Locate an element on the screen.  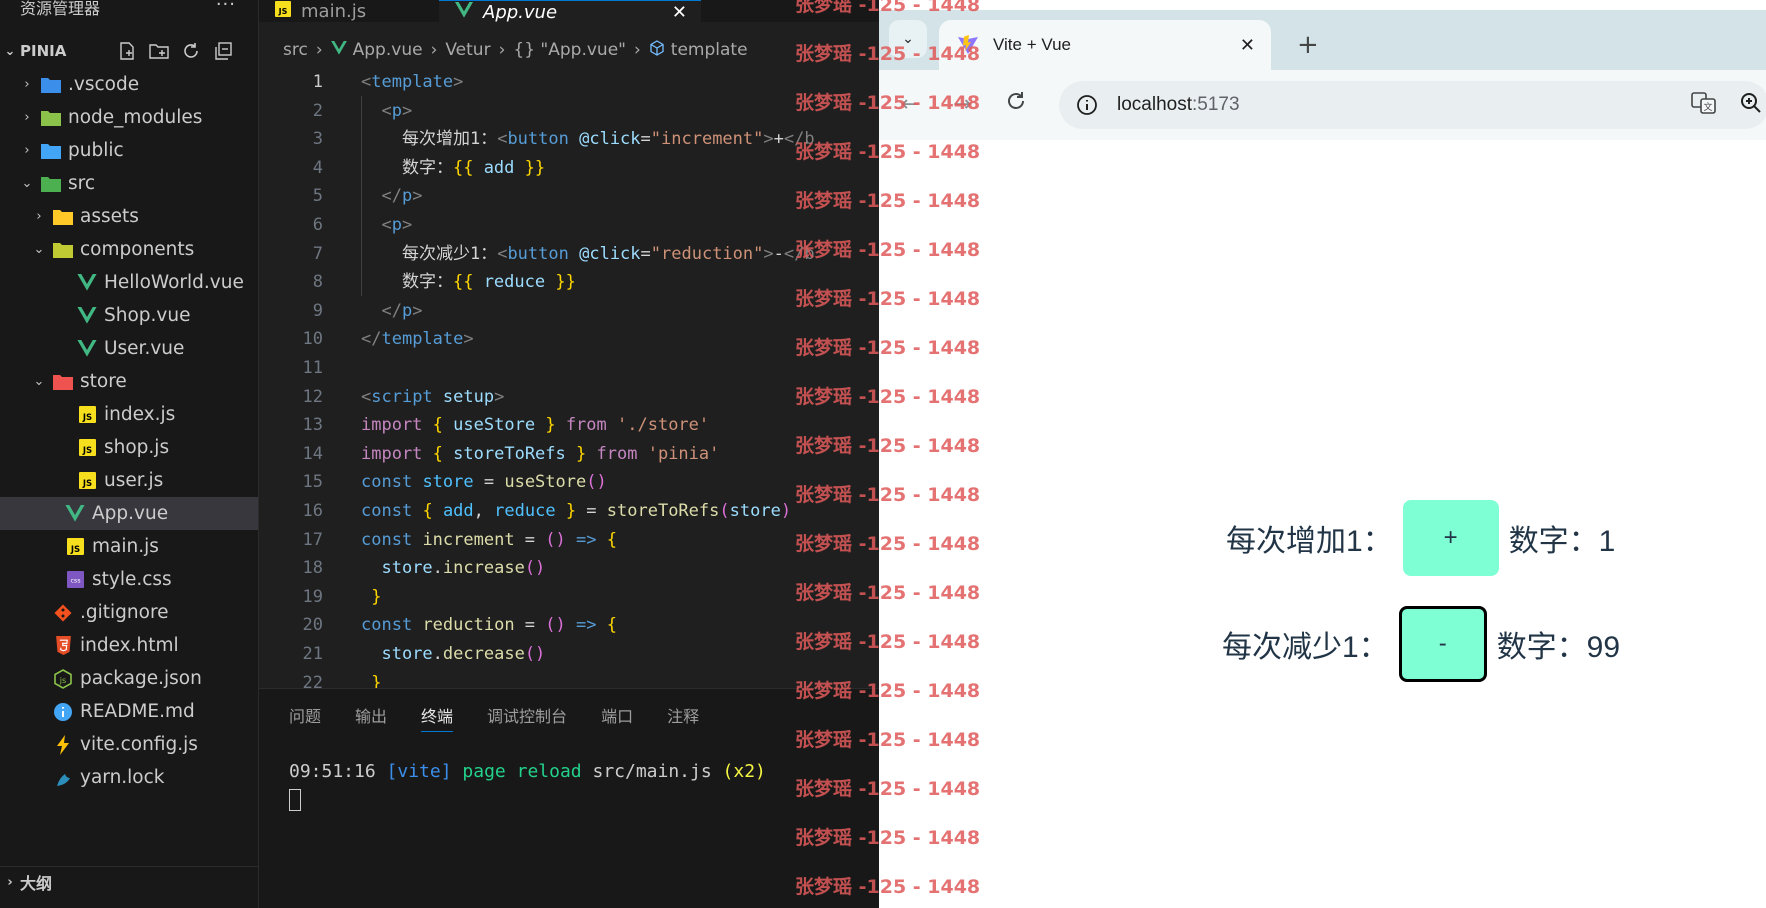
tree-item: App.vue is located at coordinates (129, 513).